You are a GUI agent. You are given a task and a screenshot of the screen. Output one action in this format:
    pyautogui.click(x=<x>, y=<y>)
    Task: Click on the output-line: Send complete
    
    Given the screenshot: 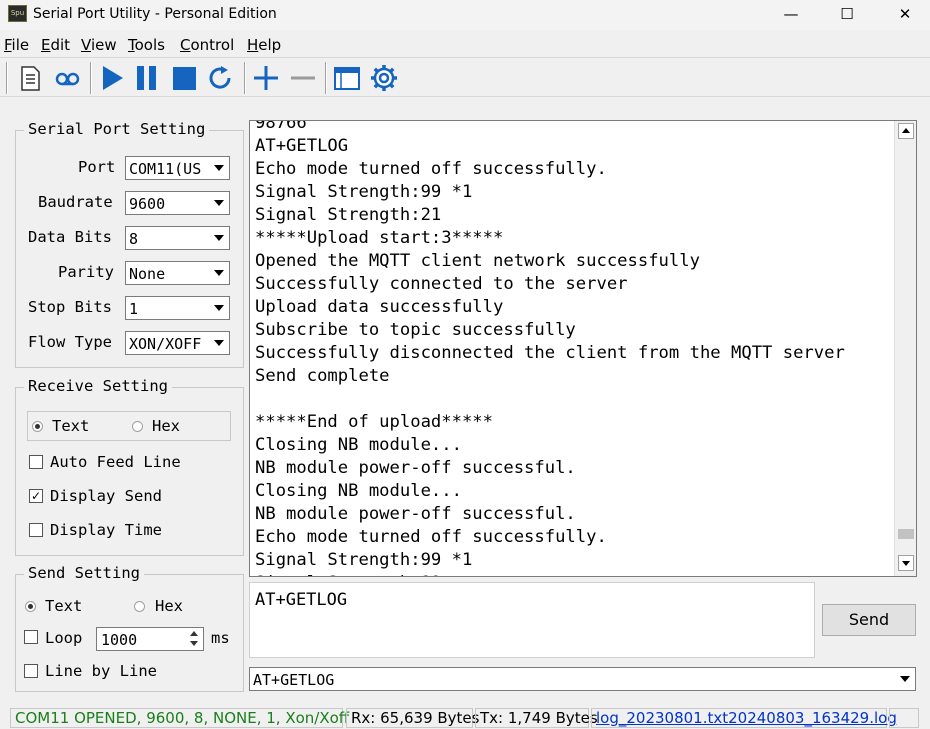 What is the action you would take?
    pyautogui.click(x=322, y=376)
    